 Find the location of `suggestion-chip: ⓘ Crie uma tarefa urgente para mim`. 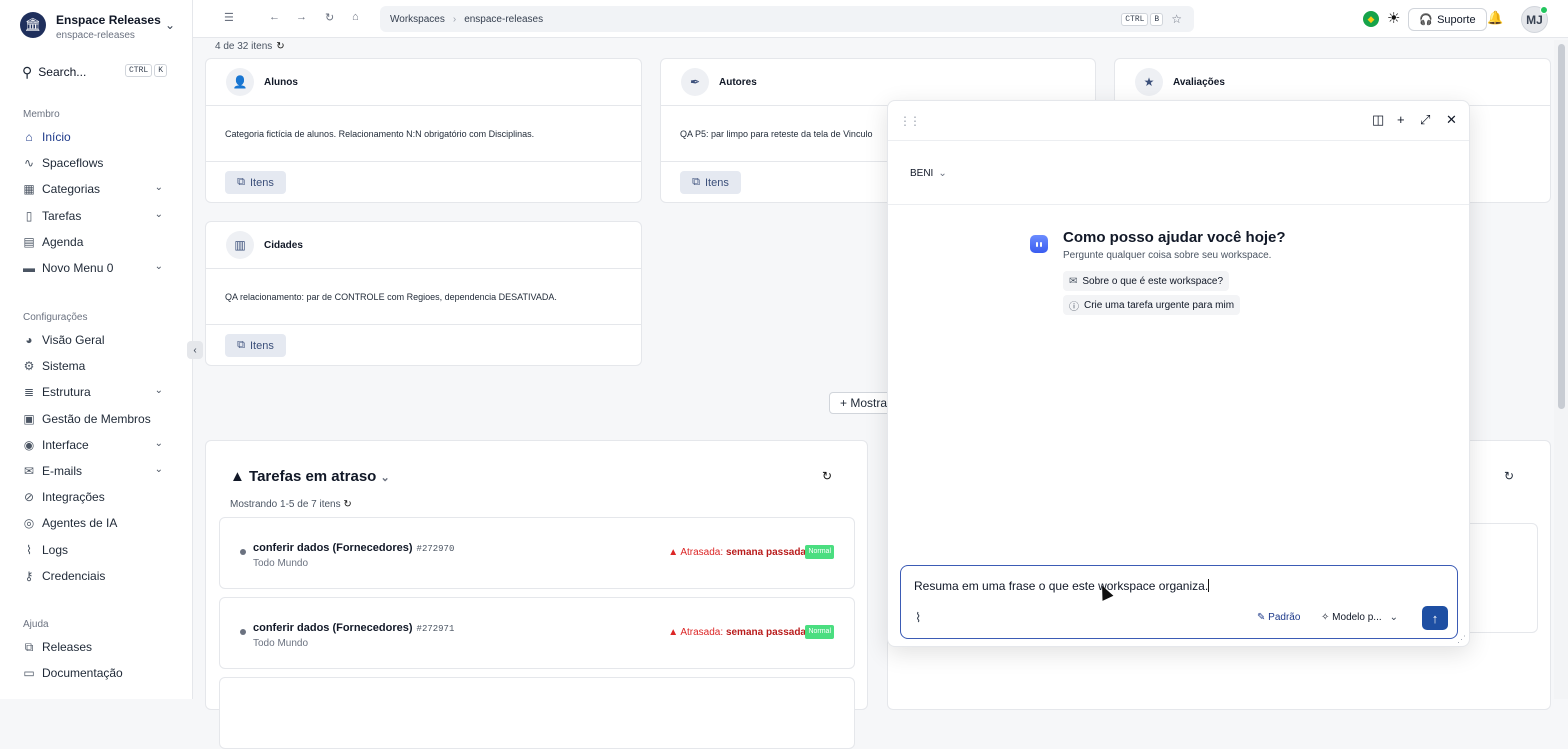

suggestion-chip: ⓘ Crie uma tarefa urgente para mim is located at coordinates (1152, 305).